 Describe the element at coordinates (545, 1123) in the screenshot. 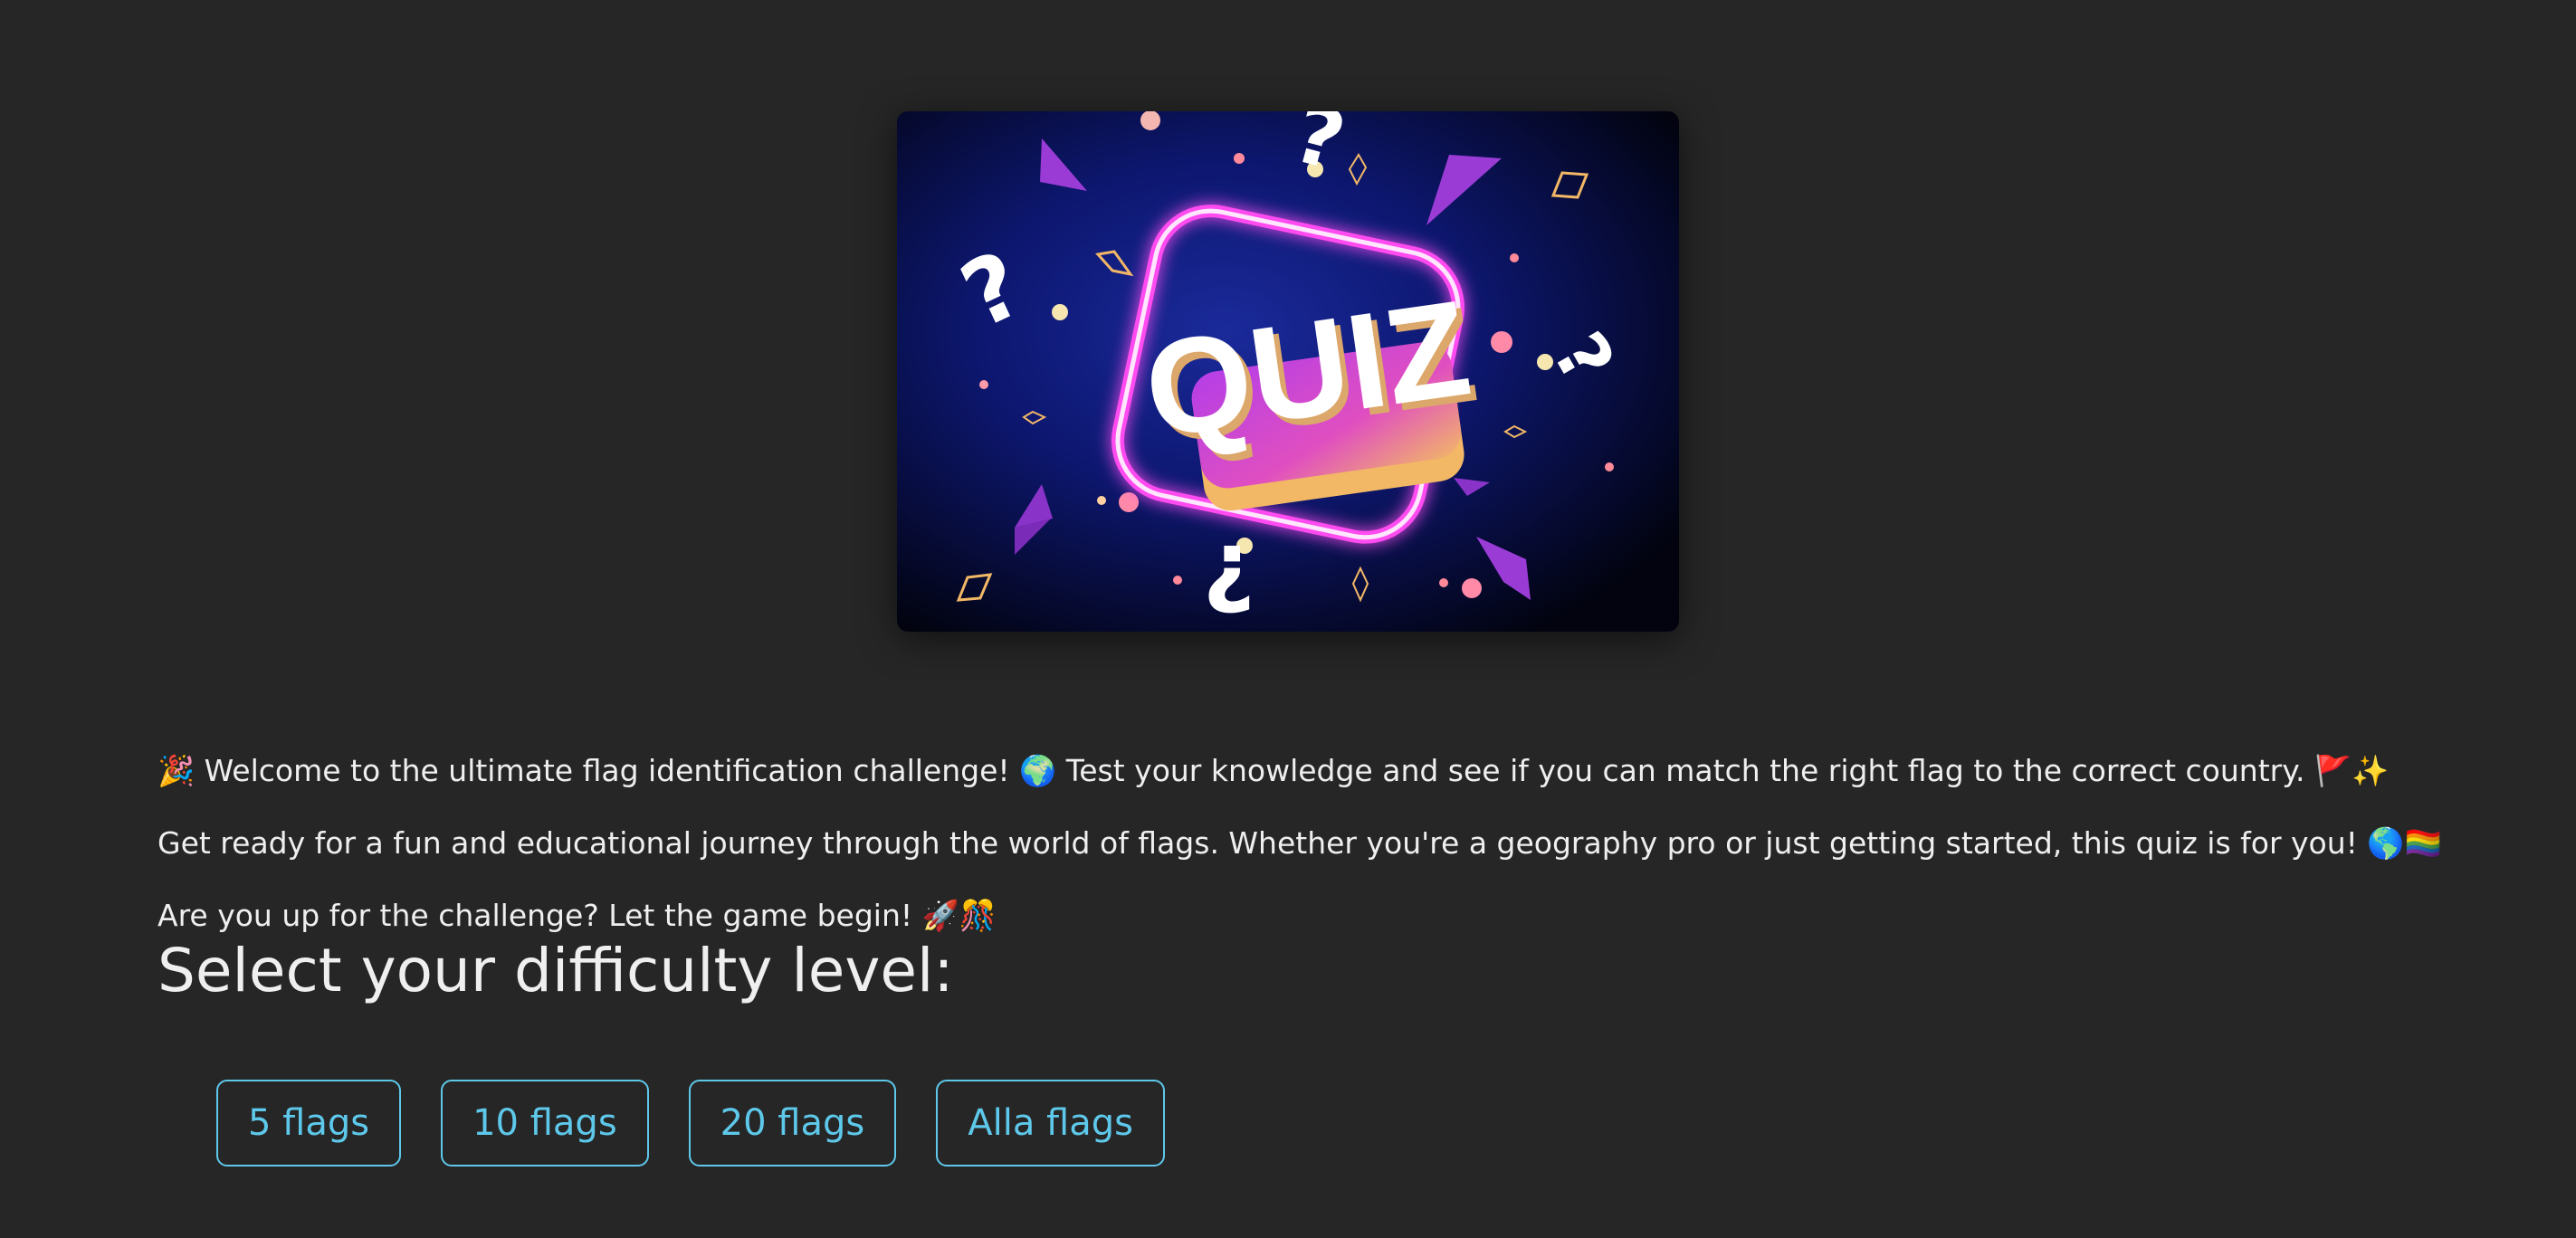

I see `difficulty-10-flags-button: 10 flags` at that location.